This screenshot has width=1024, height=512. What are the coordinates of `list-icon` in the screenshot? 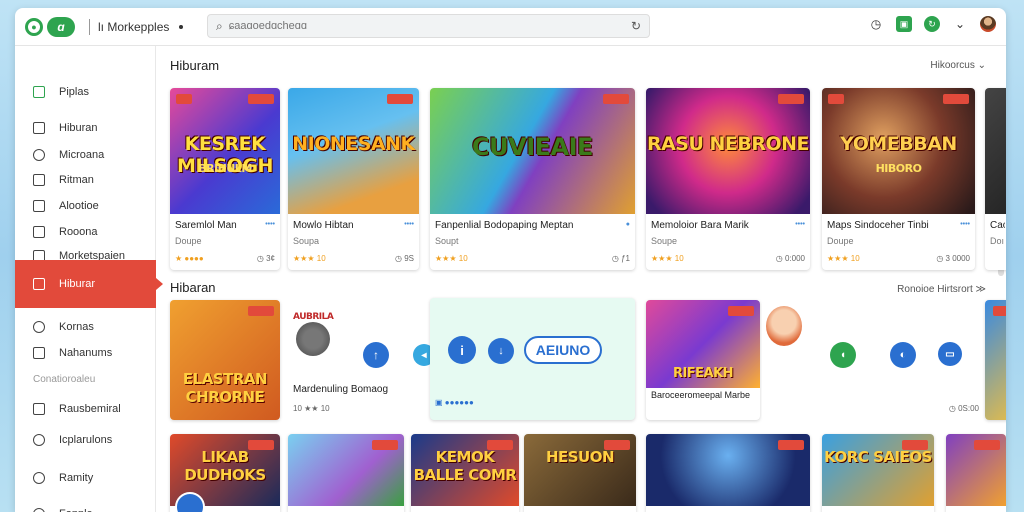 It's located at (39, 180).